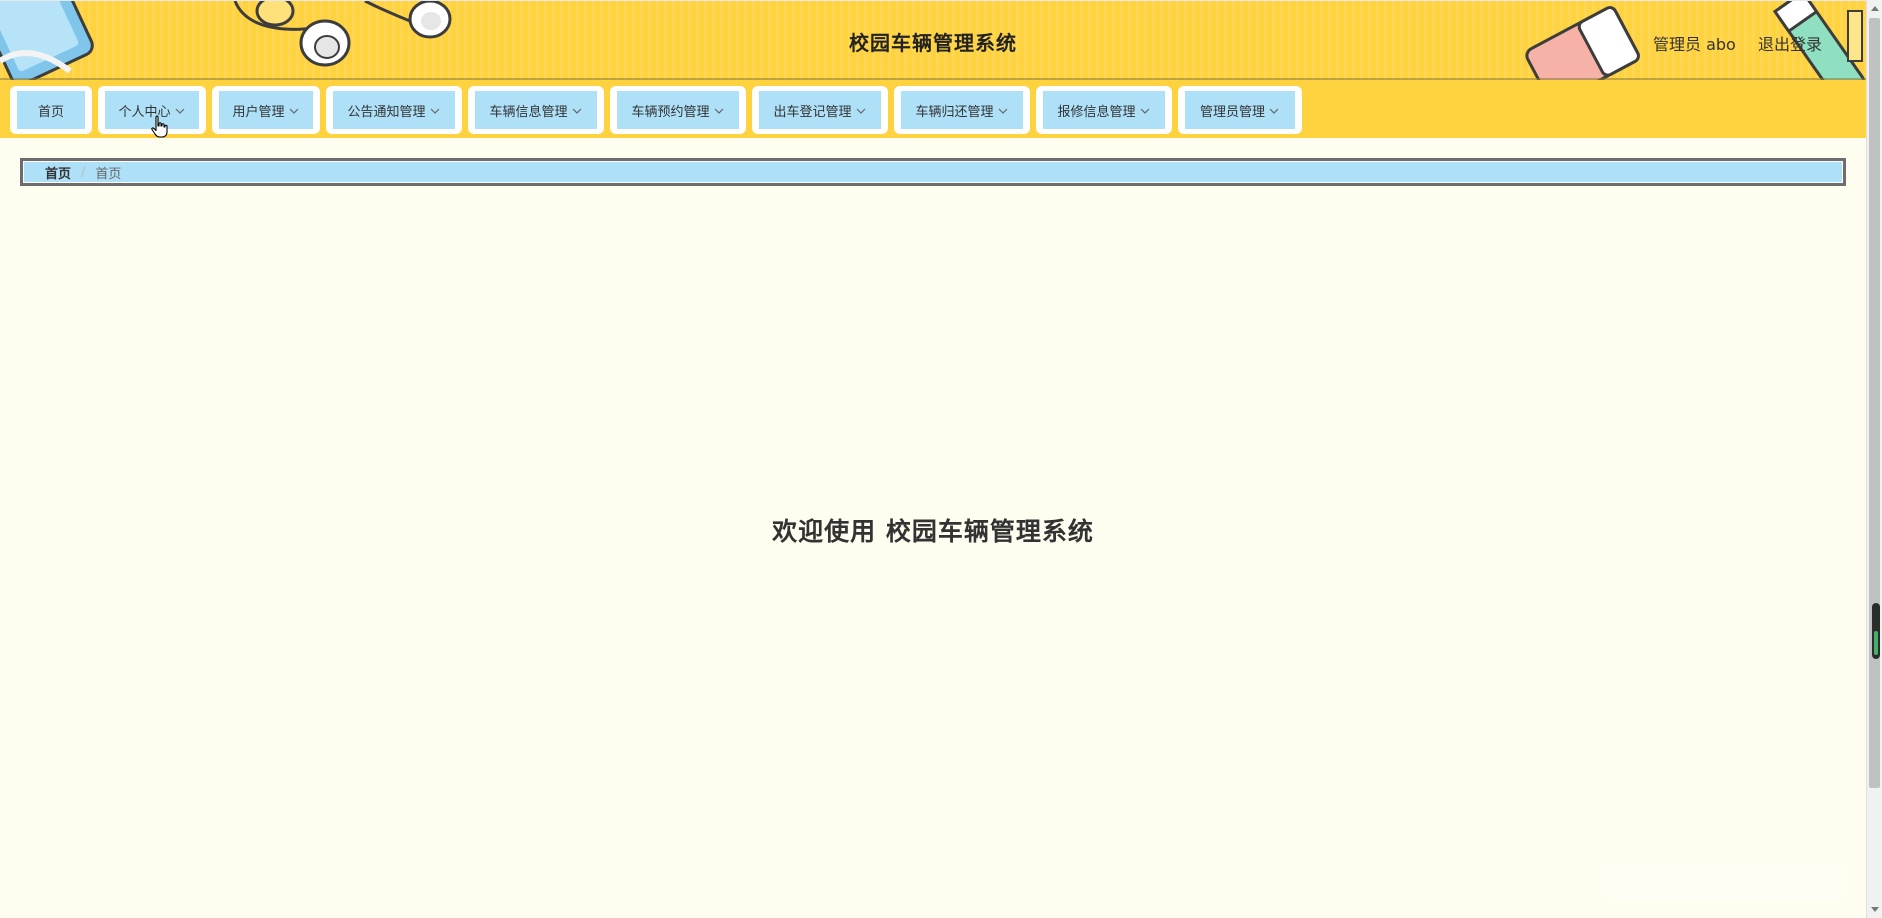 The image size is (1882, 918). Describe the element at coordinates (1694, 44) in the screenshot. I see `admin-user-label: 管理员 abo` at that location.